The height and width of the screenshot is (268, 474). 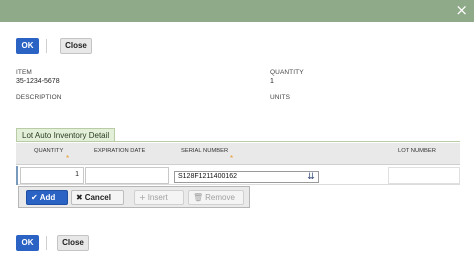 What do you see at coordinates (311, 177) in the screenshot?
I see `double-chevron-down-icon: ⇊` at bounding box center [311, 177].